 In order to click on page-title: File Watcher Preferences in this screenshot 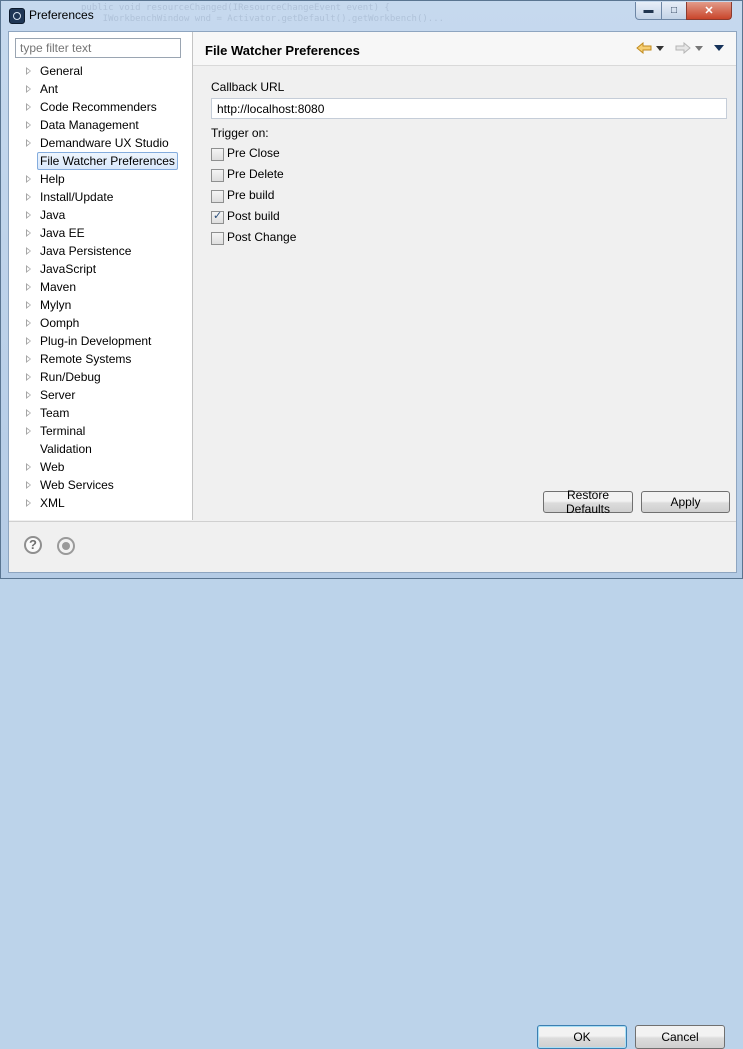, I will do `click(282, 50)`.